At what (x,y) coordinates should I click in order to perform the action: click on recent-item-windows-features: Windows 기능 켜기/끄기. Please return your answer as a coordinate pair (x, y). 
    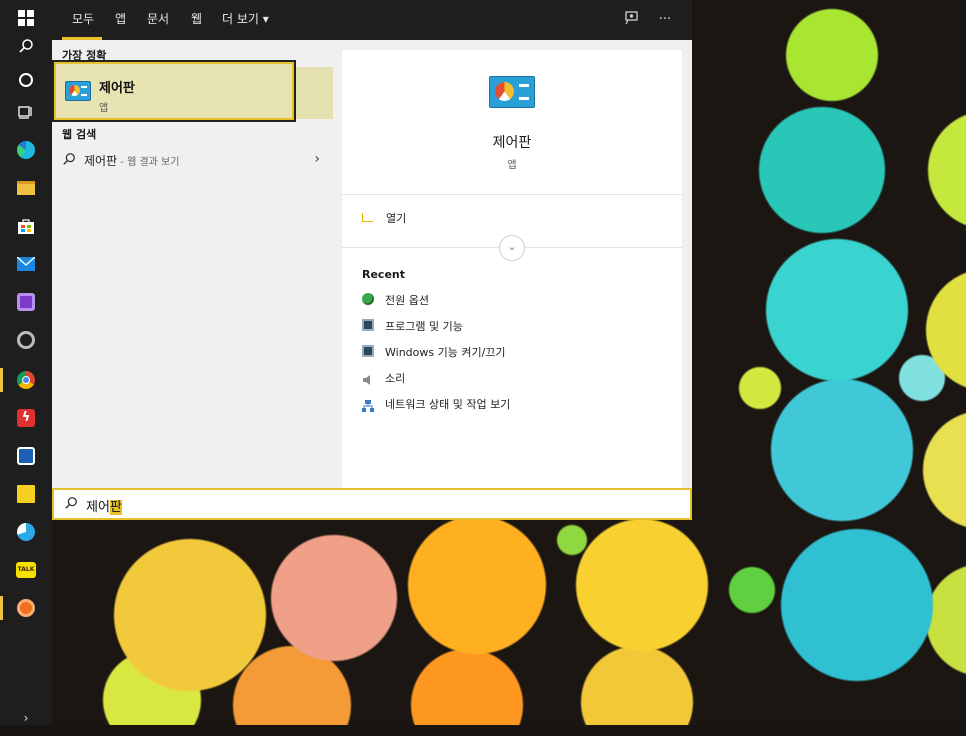
    Looking at the image, I should click on (512, 352).